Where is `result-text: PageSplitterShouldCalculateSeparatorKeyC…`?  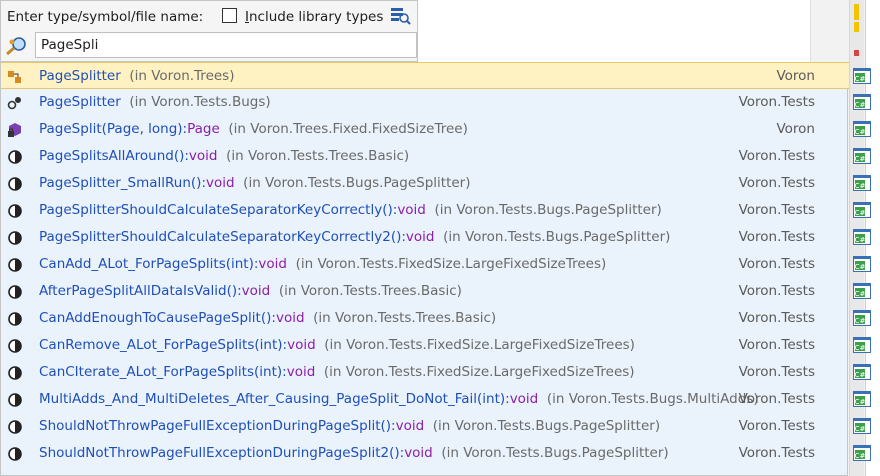 result-text: PageSplitterShouldCalculateSeparatorKeyC… is located at coordinates (354, 237).